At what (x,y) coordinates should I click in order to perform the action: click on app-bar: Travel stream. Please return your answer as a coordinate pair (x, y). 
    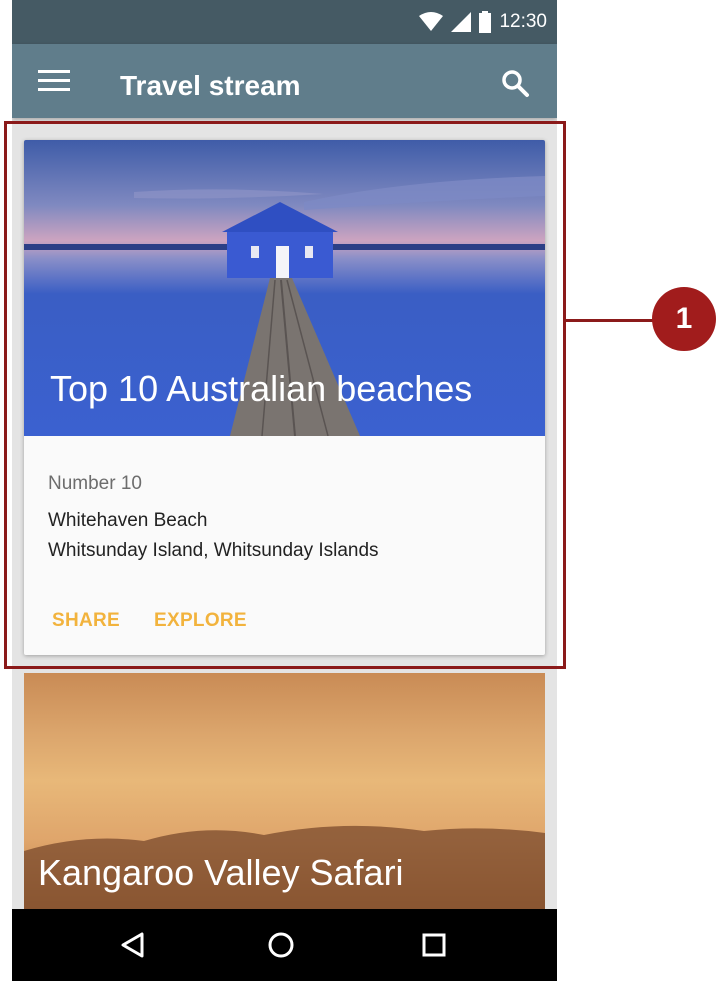
    Looking at the image, I should click on (284, 81).